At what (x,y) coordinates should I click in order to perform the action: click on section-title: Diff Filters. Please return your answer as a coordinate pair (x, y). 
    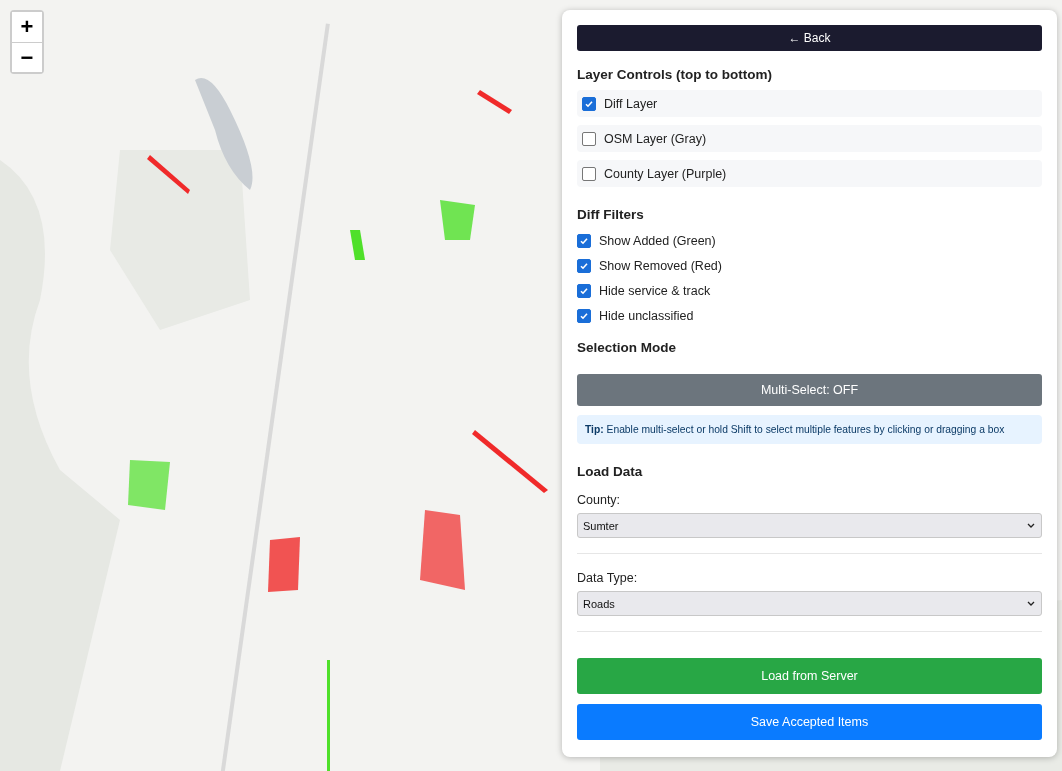
    Looking at the image, I should click on (611, 214).